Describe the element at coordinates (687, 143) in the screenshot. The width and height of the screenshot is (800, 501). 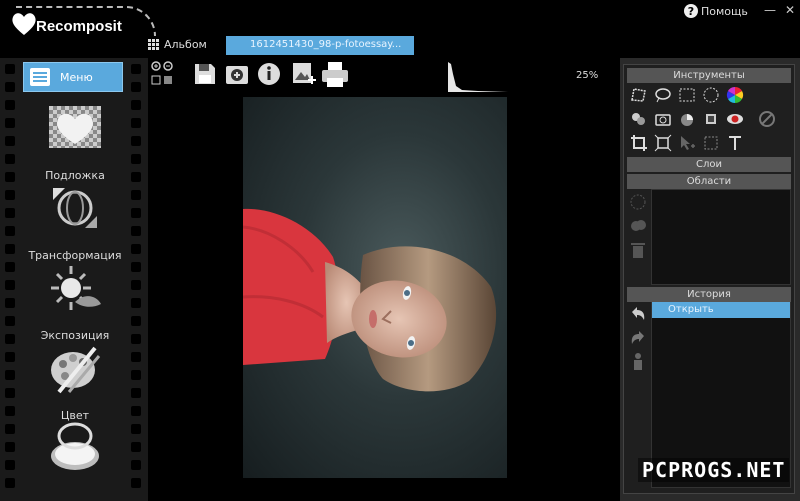
I see `cursor-add-icon` at that location.